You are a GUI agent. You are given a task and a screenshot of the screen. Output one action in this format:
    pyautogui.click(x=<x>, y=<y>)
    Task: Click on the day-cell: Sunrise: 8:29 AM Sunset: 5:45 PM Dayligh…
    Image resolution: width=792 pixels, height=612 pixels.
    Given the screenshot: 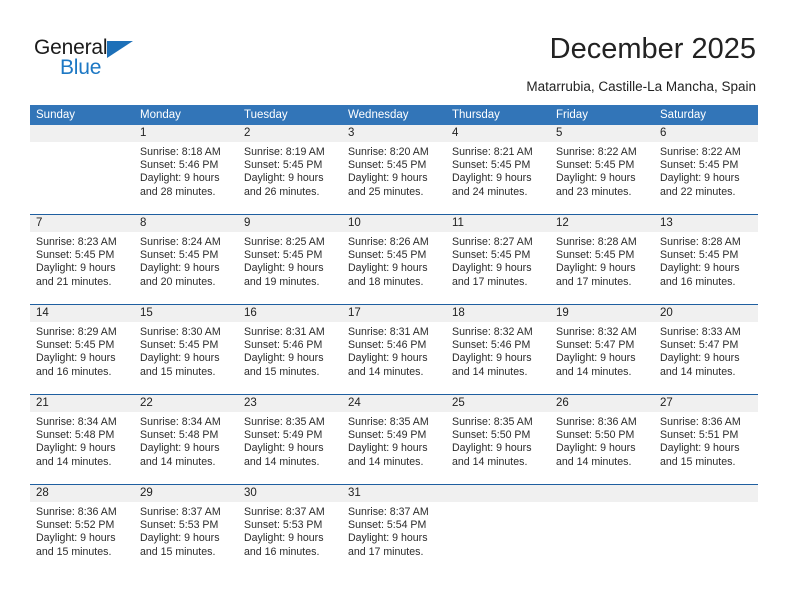 What is the action you would take?
    pyautogui.click(x=82, y=358)
    